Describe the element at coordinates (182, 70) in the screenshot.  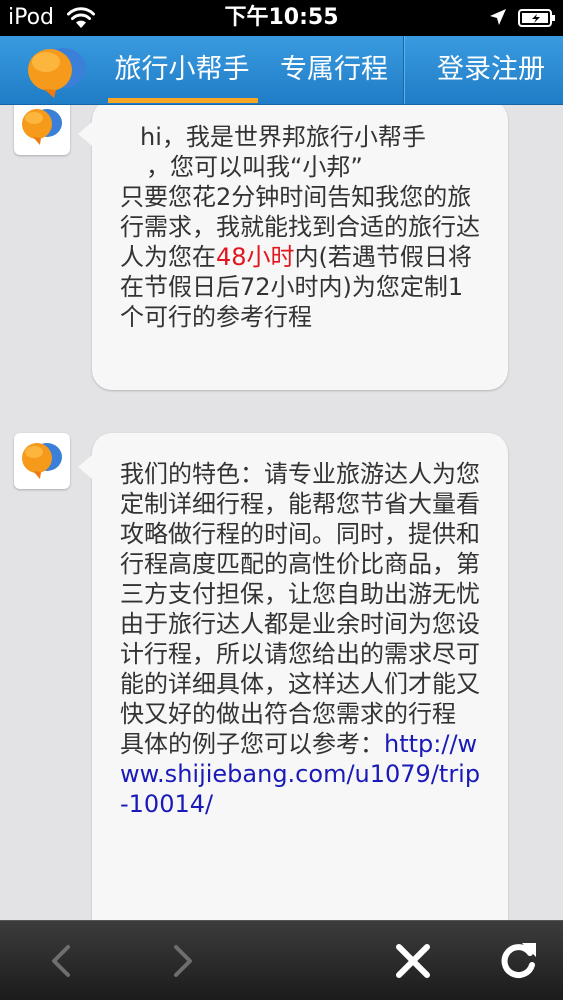
I see `tab-travel-helper: 旅行小帮手` at that location.